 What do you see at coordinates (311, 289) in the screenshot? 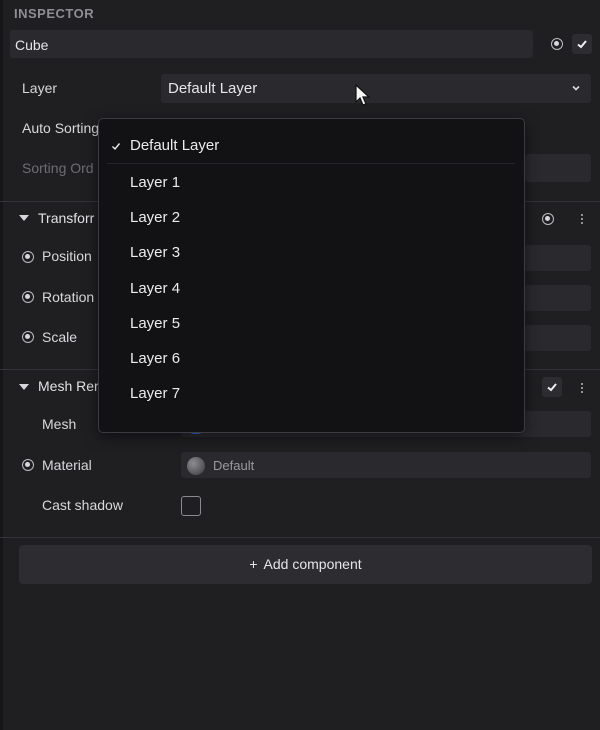
I see `dropdown-item-layer-4: Layer 4` at bounding box center [311, 289].